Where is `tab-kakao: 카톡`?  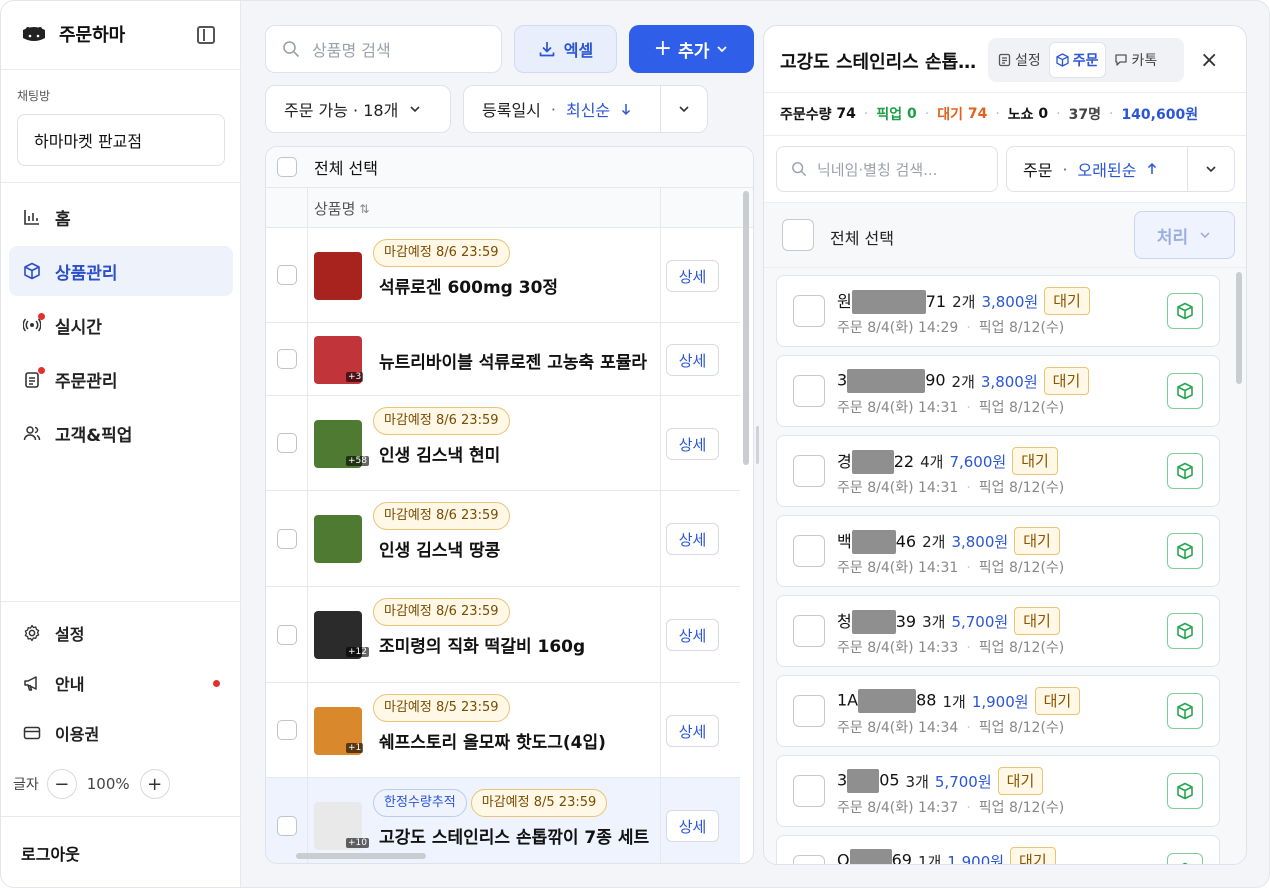 tab-kakao: 카톡 is located at coordinates (1136, 60).